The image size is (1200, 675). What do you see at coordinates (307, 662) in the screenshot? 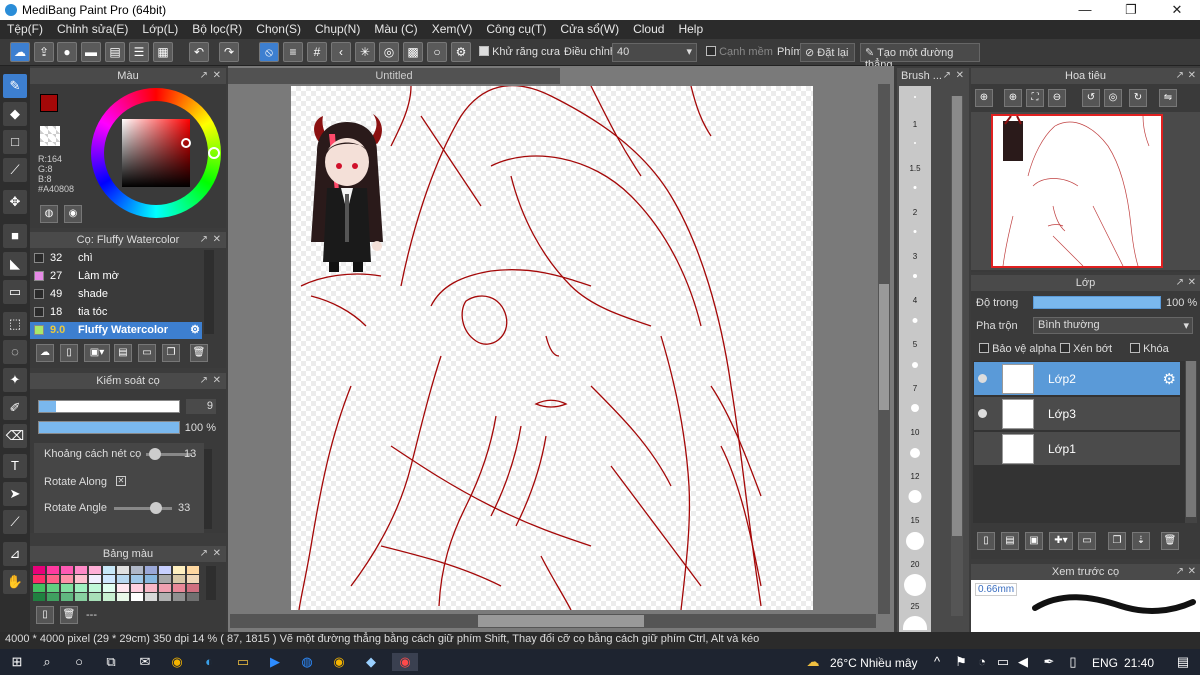
I see `messenger-icon: ◍` at bounding box center [307, 662].